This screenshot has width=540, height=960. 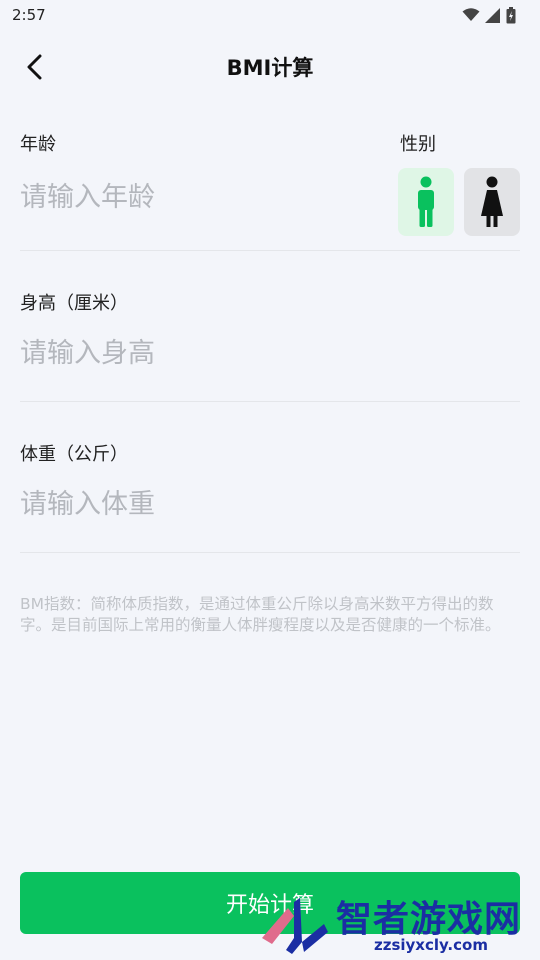 What do you see at coordinates (38, 144) in the screenshot?
I see `age-label: 年龄` at bounding box center [38, 144].